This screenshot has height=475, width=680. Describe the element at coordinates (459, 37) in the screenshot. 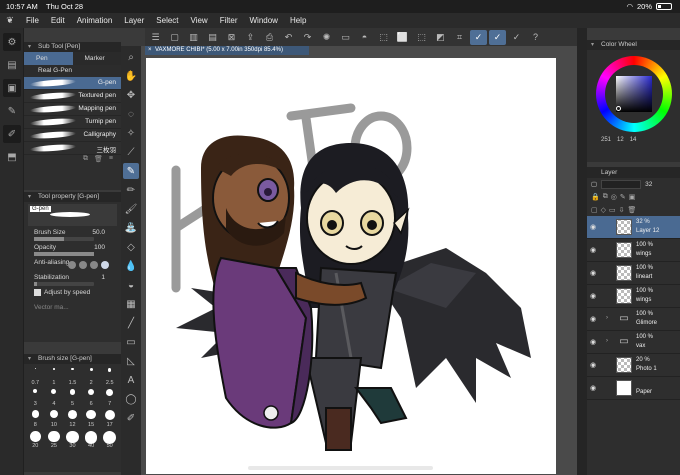

I see `crop-icon: ⌗` at that location.